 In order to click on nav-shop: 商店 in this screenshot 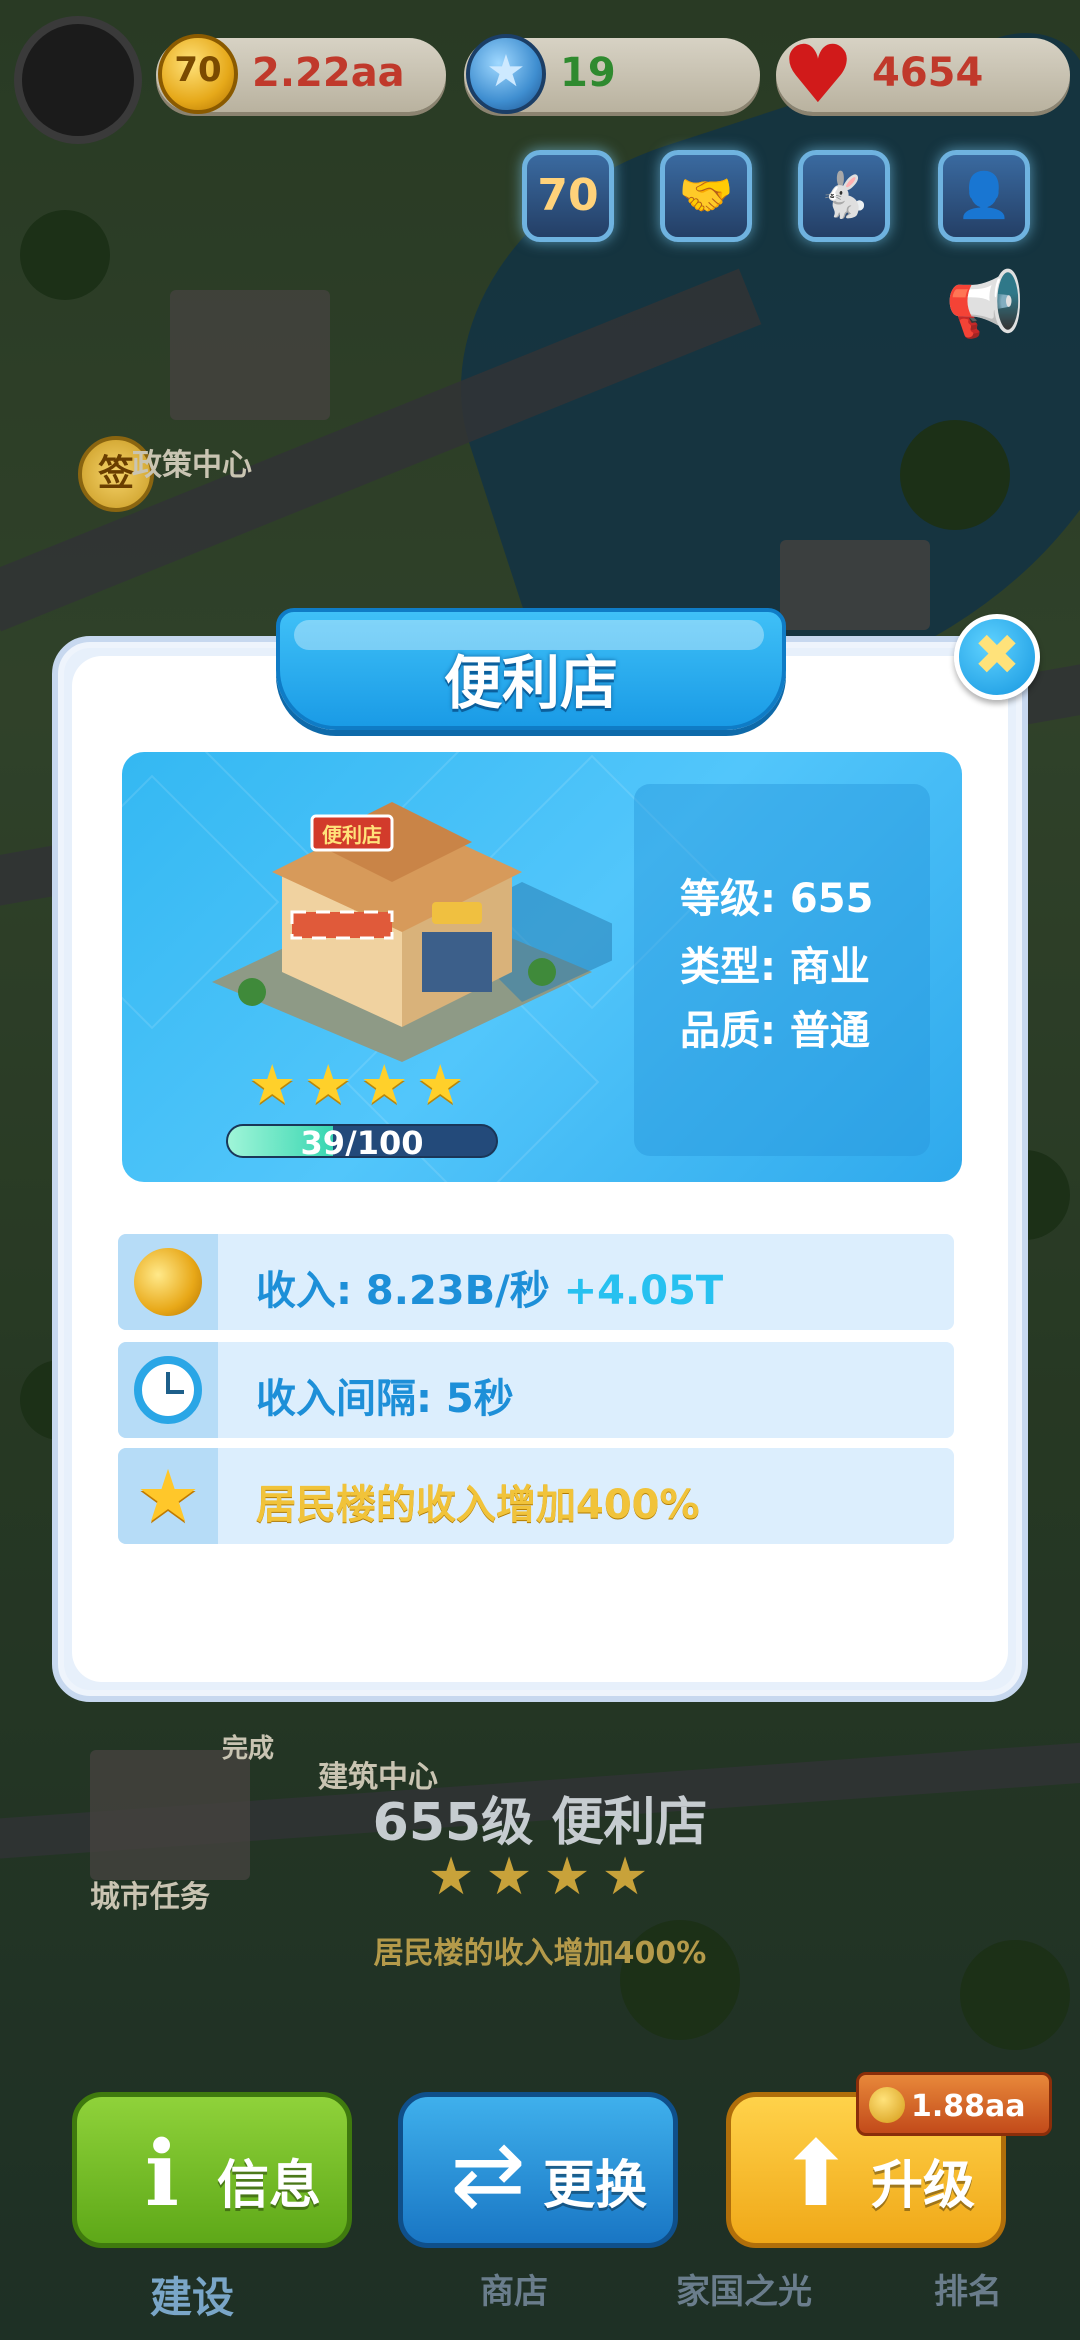, I will do `click(514, 2288)`.